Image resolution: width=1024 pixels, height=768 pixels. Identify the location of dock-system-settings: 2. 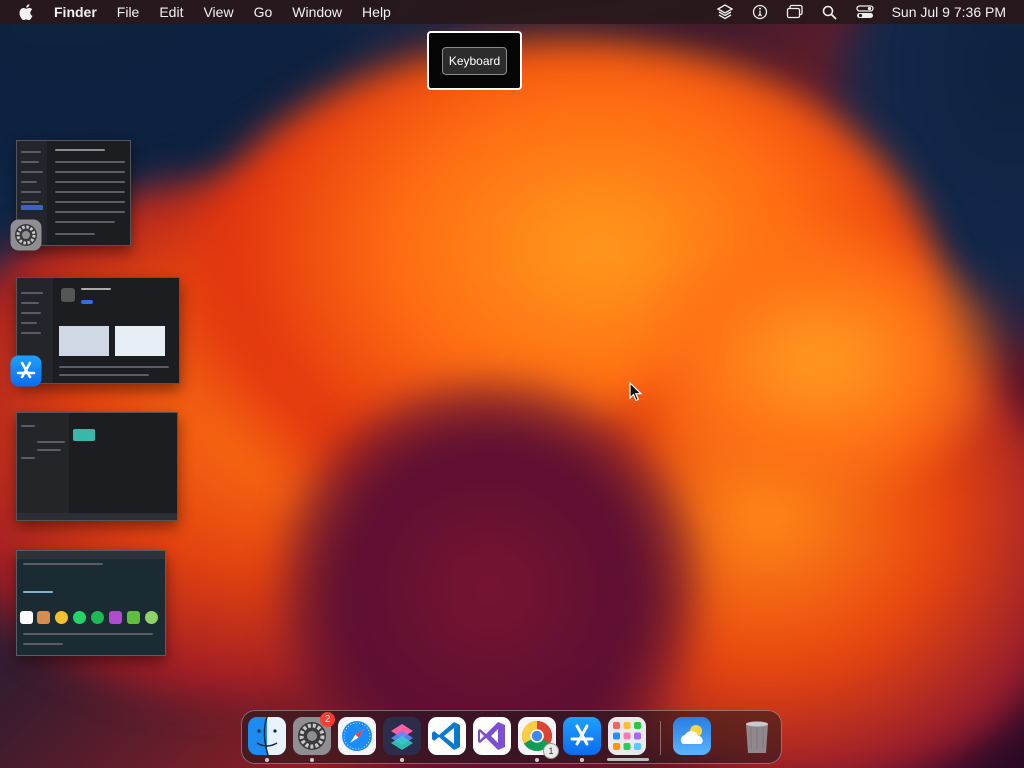
(313, 734).